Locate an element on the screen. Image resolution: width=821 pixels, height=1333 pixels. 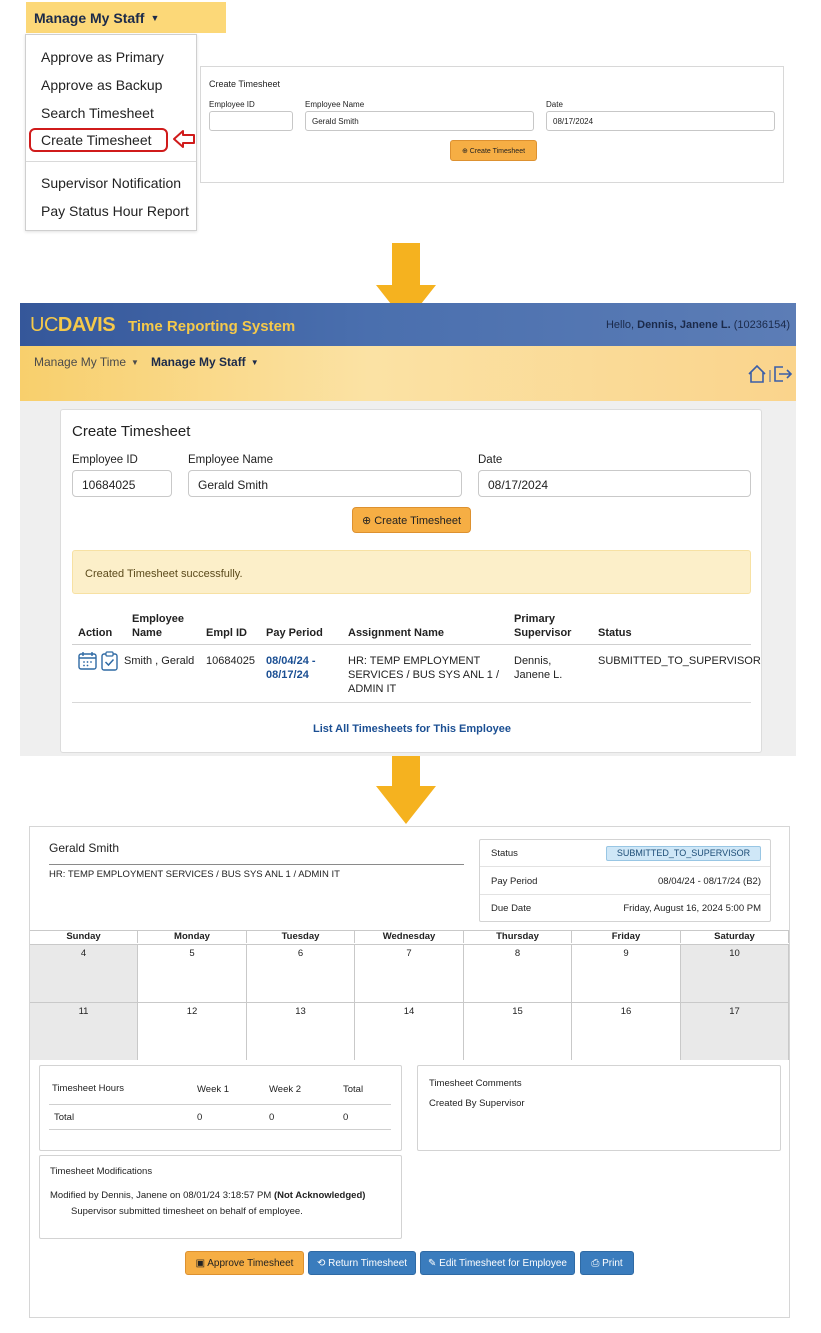
row-supervisor: Dennis, Janene L. is located at coordinates (538, 668).